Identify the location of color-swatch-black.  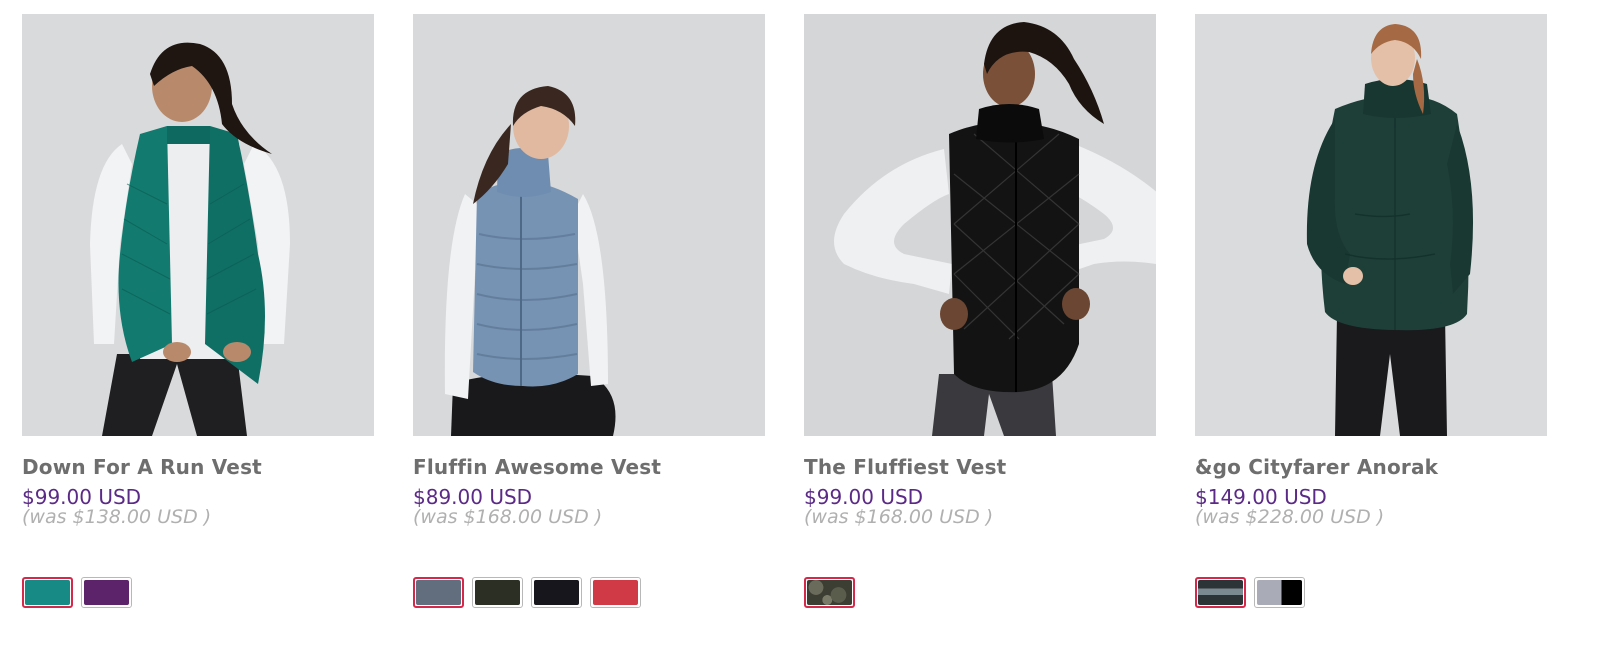
(556, 592).